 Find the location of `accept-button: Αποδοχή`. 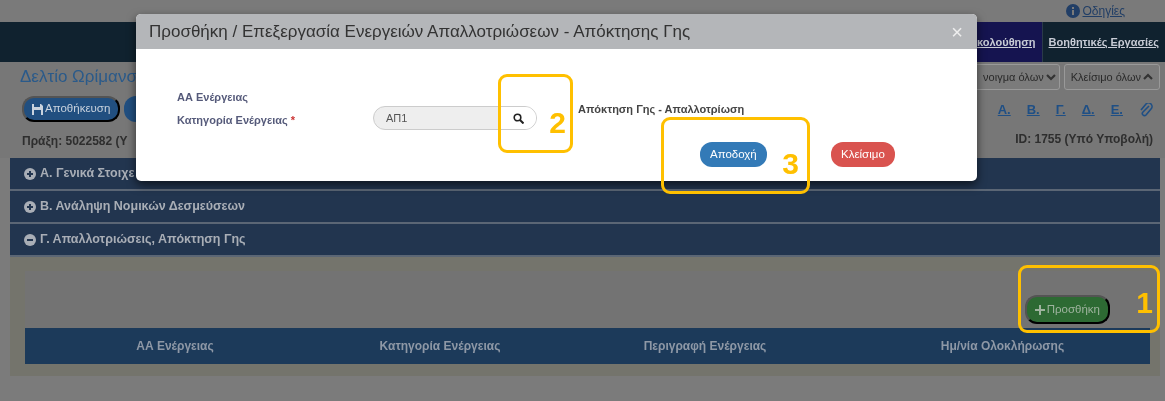

accept-button: Αποδοχή is located at coordinates (733, 154).